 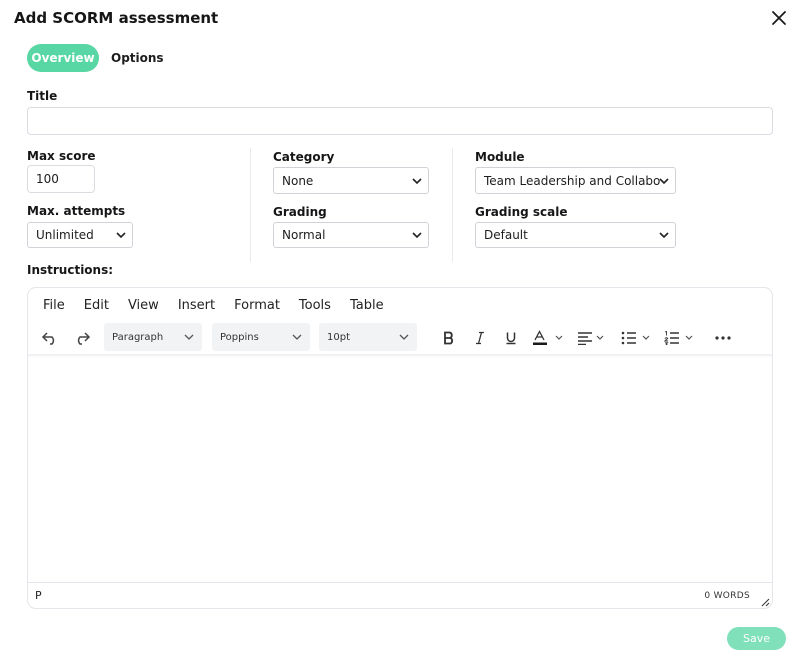 I want to click on text-color-button, so click(x=549, y=338).